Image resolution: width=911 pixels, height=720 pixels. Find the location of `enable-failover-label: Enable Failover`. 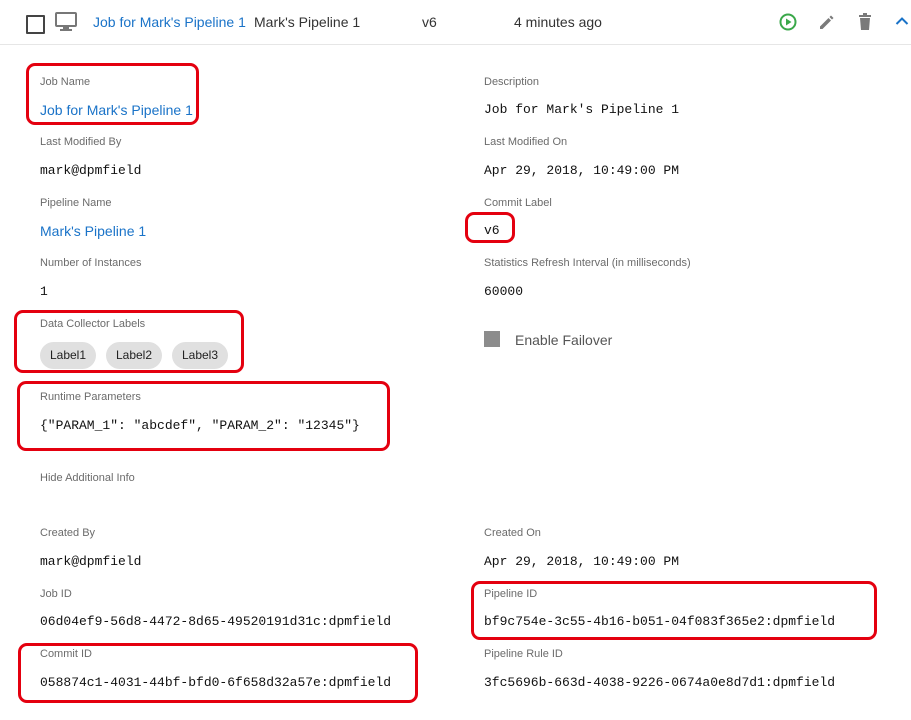

enable-failover-label: Enable Failover is located at coordinates (564, 340).